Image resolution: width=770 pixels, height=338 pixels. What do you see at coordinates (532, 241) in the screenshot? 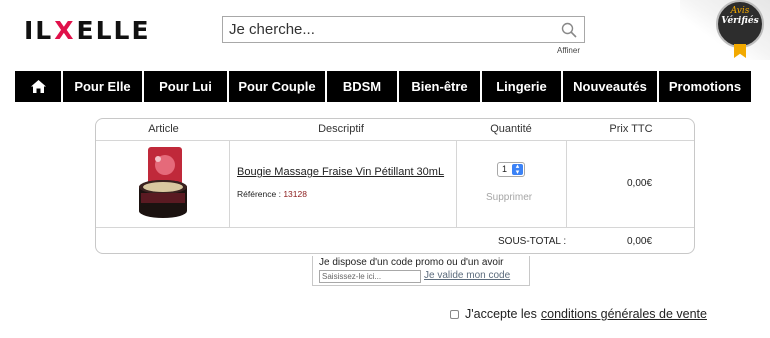
I see `subtotal-label: SOUS-TOTAL :` at bounding box center [532, 241].